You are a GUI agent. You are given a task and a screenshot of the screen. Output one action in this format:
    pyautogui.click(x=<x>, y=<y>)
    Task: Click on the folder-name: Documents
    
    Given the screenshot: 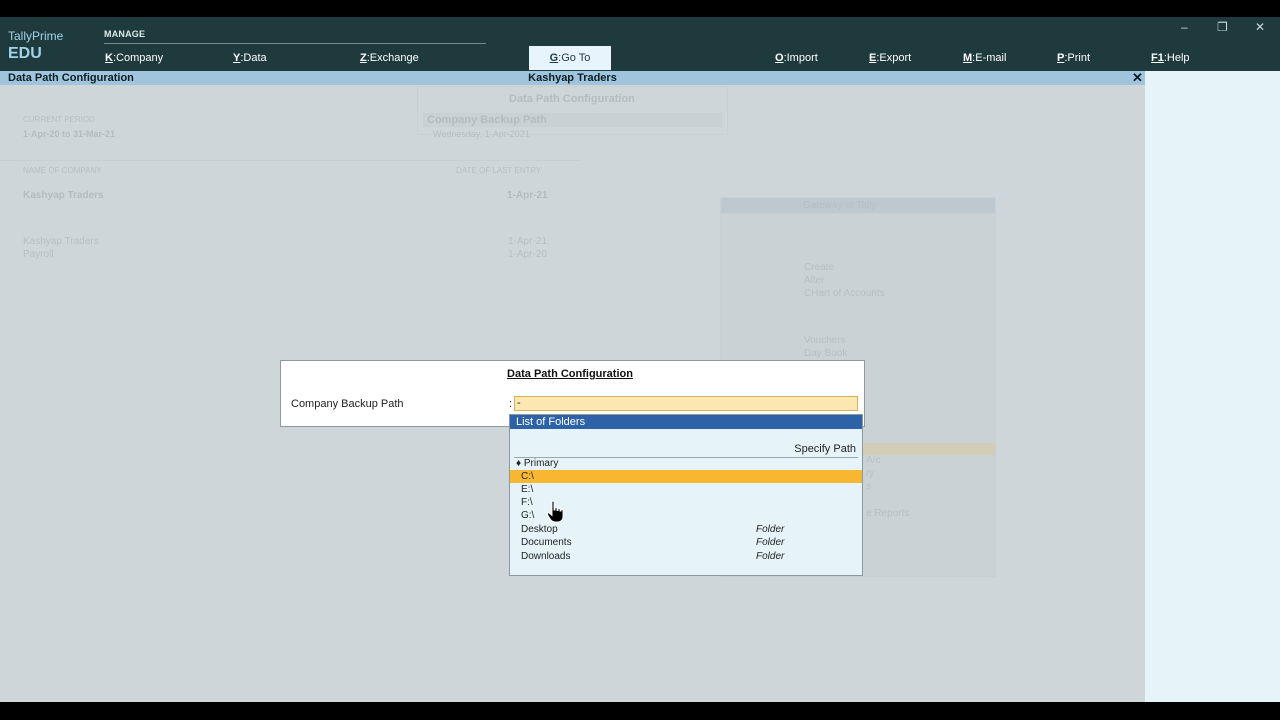 What is the action you would take?
    pyautogui.click(x=546, y=542)
    